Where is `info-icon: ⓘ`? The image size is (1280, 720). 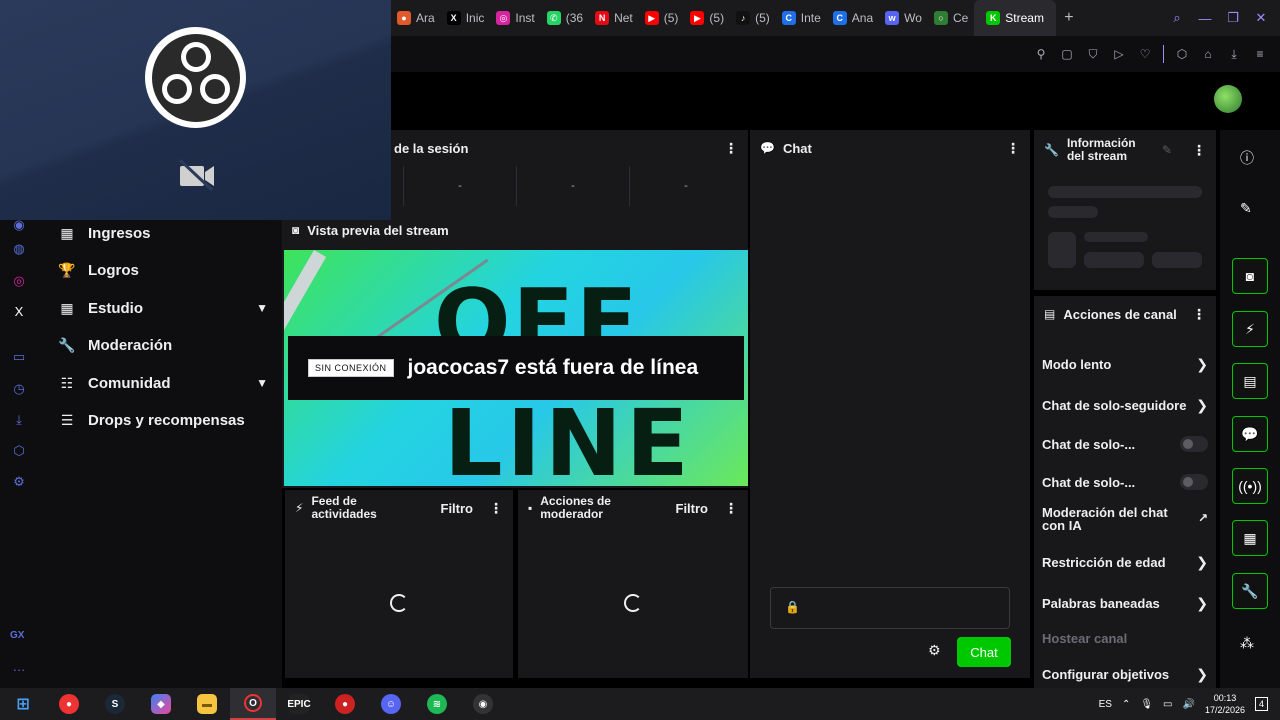 info-icon: ⓘ is located at coordinates (1247, 158).